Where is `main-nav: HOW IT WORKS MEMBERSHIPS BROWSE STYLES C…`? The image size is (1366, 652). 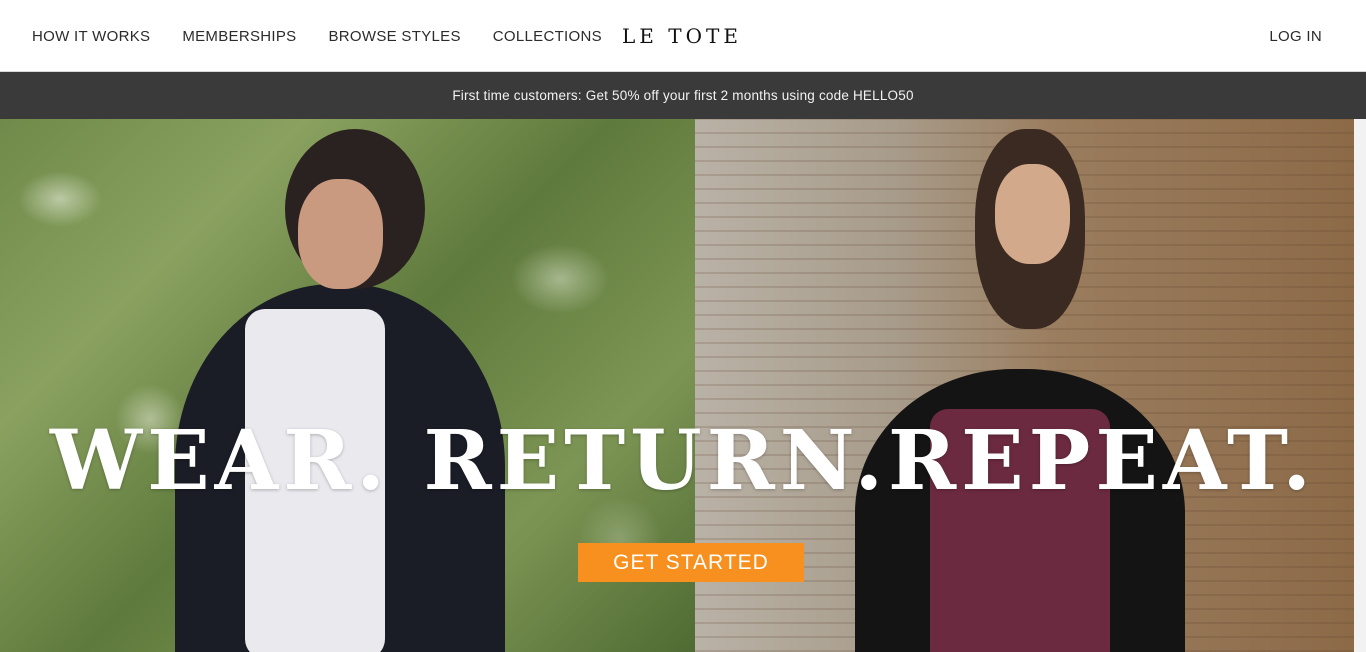 main-nav: HOW IT WORKS MEMBERSHIPS BROWSE STYLES C… is located at coordinates (333, 36).